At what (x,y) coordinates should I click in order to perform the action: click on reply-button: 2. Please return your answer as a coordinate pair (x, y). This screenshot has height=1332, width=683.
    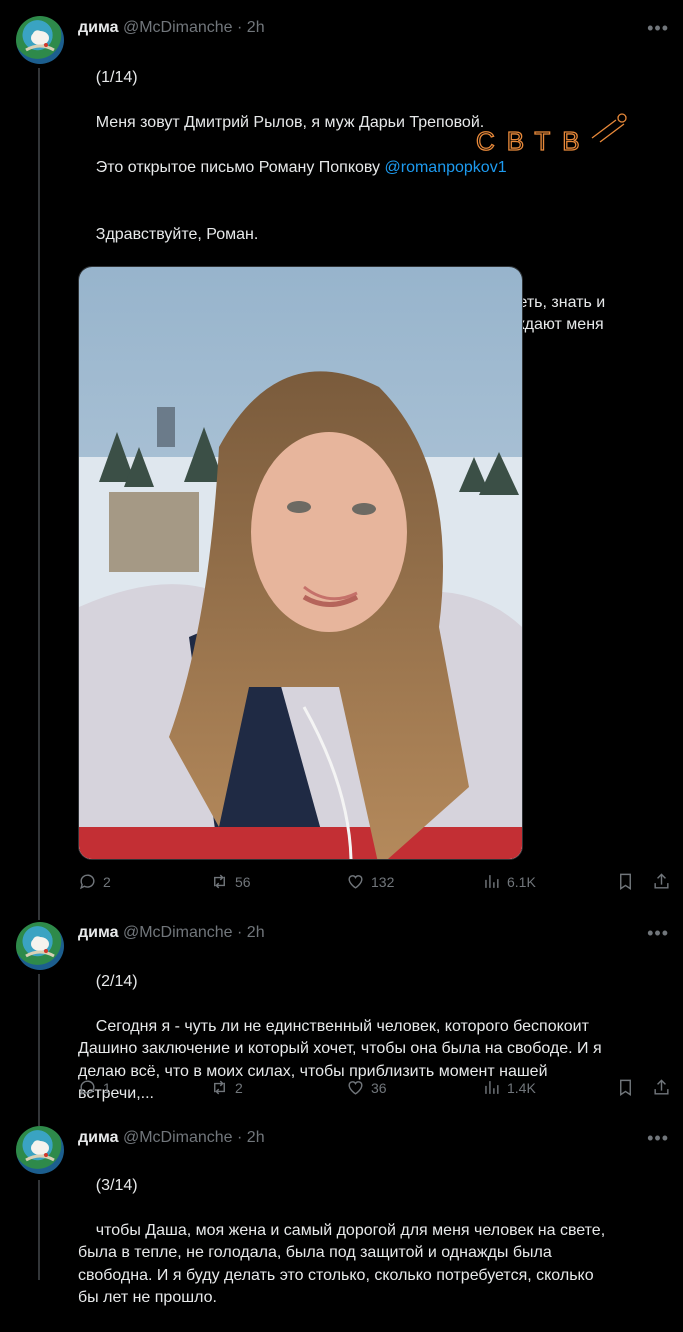
    Looking at the image, I should click on (94, 881).